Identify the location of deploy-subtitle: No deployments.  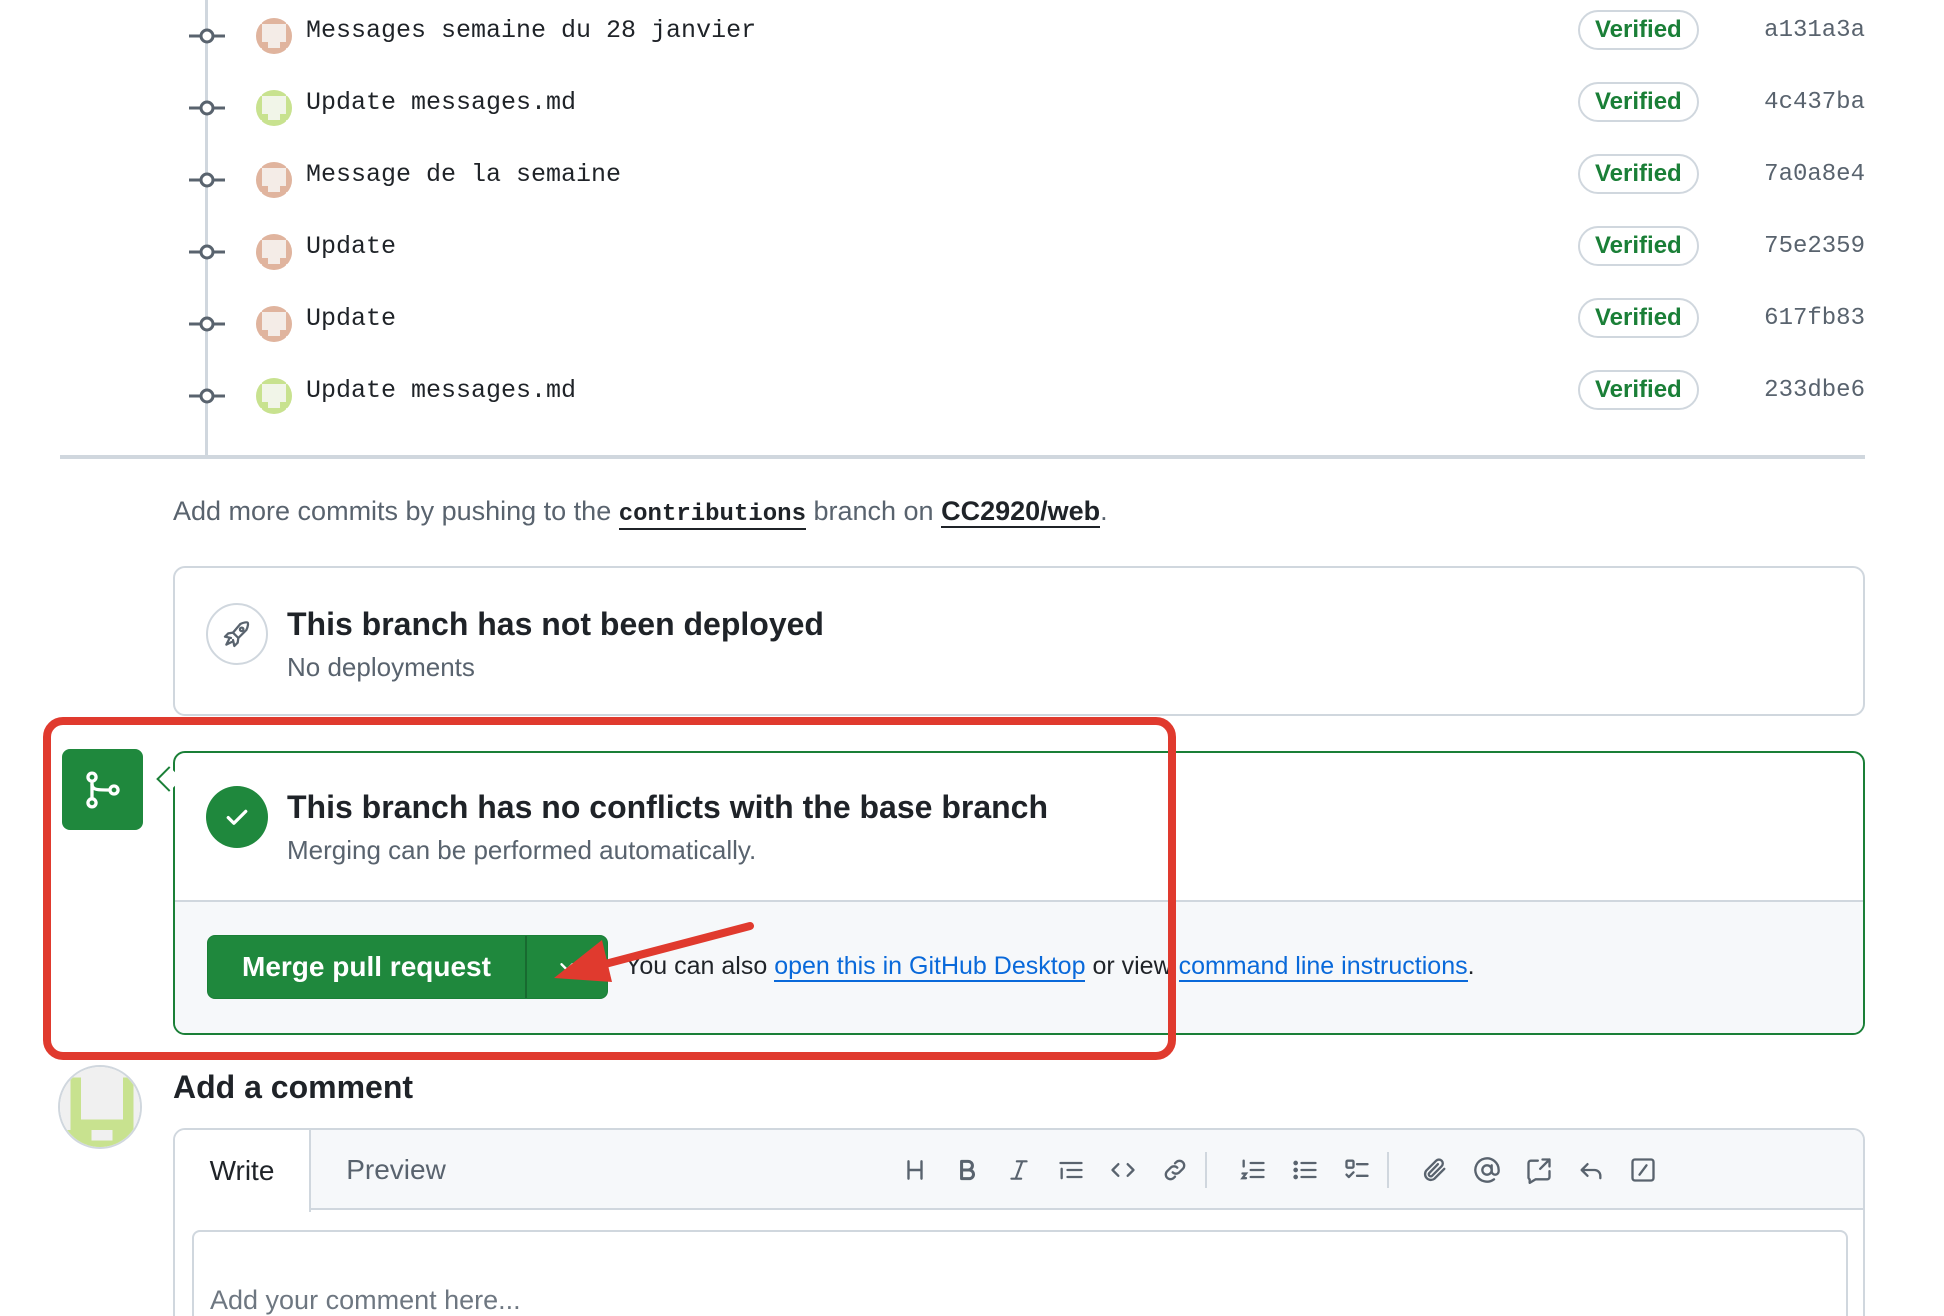
(381, 667).